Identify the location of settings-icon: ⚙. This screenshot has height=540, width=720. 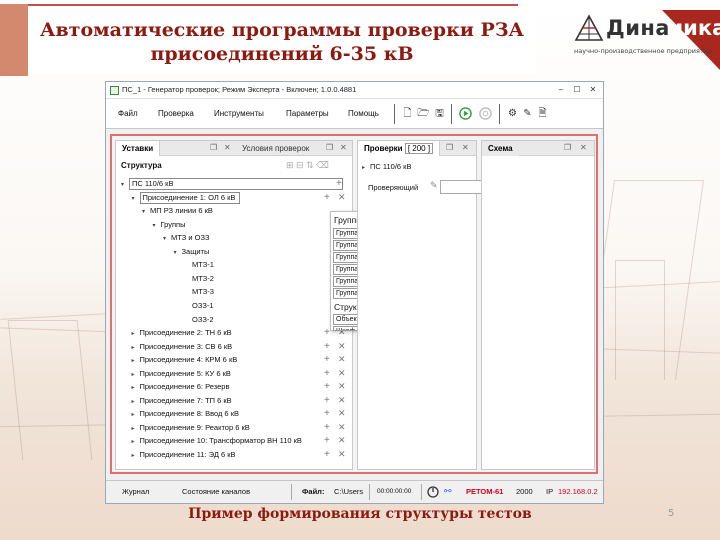
(512, 113).